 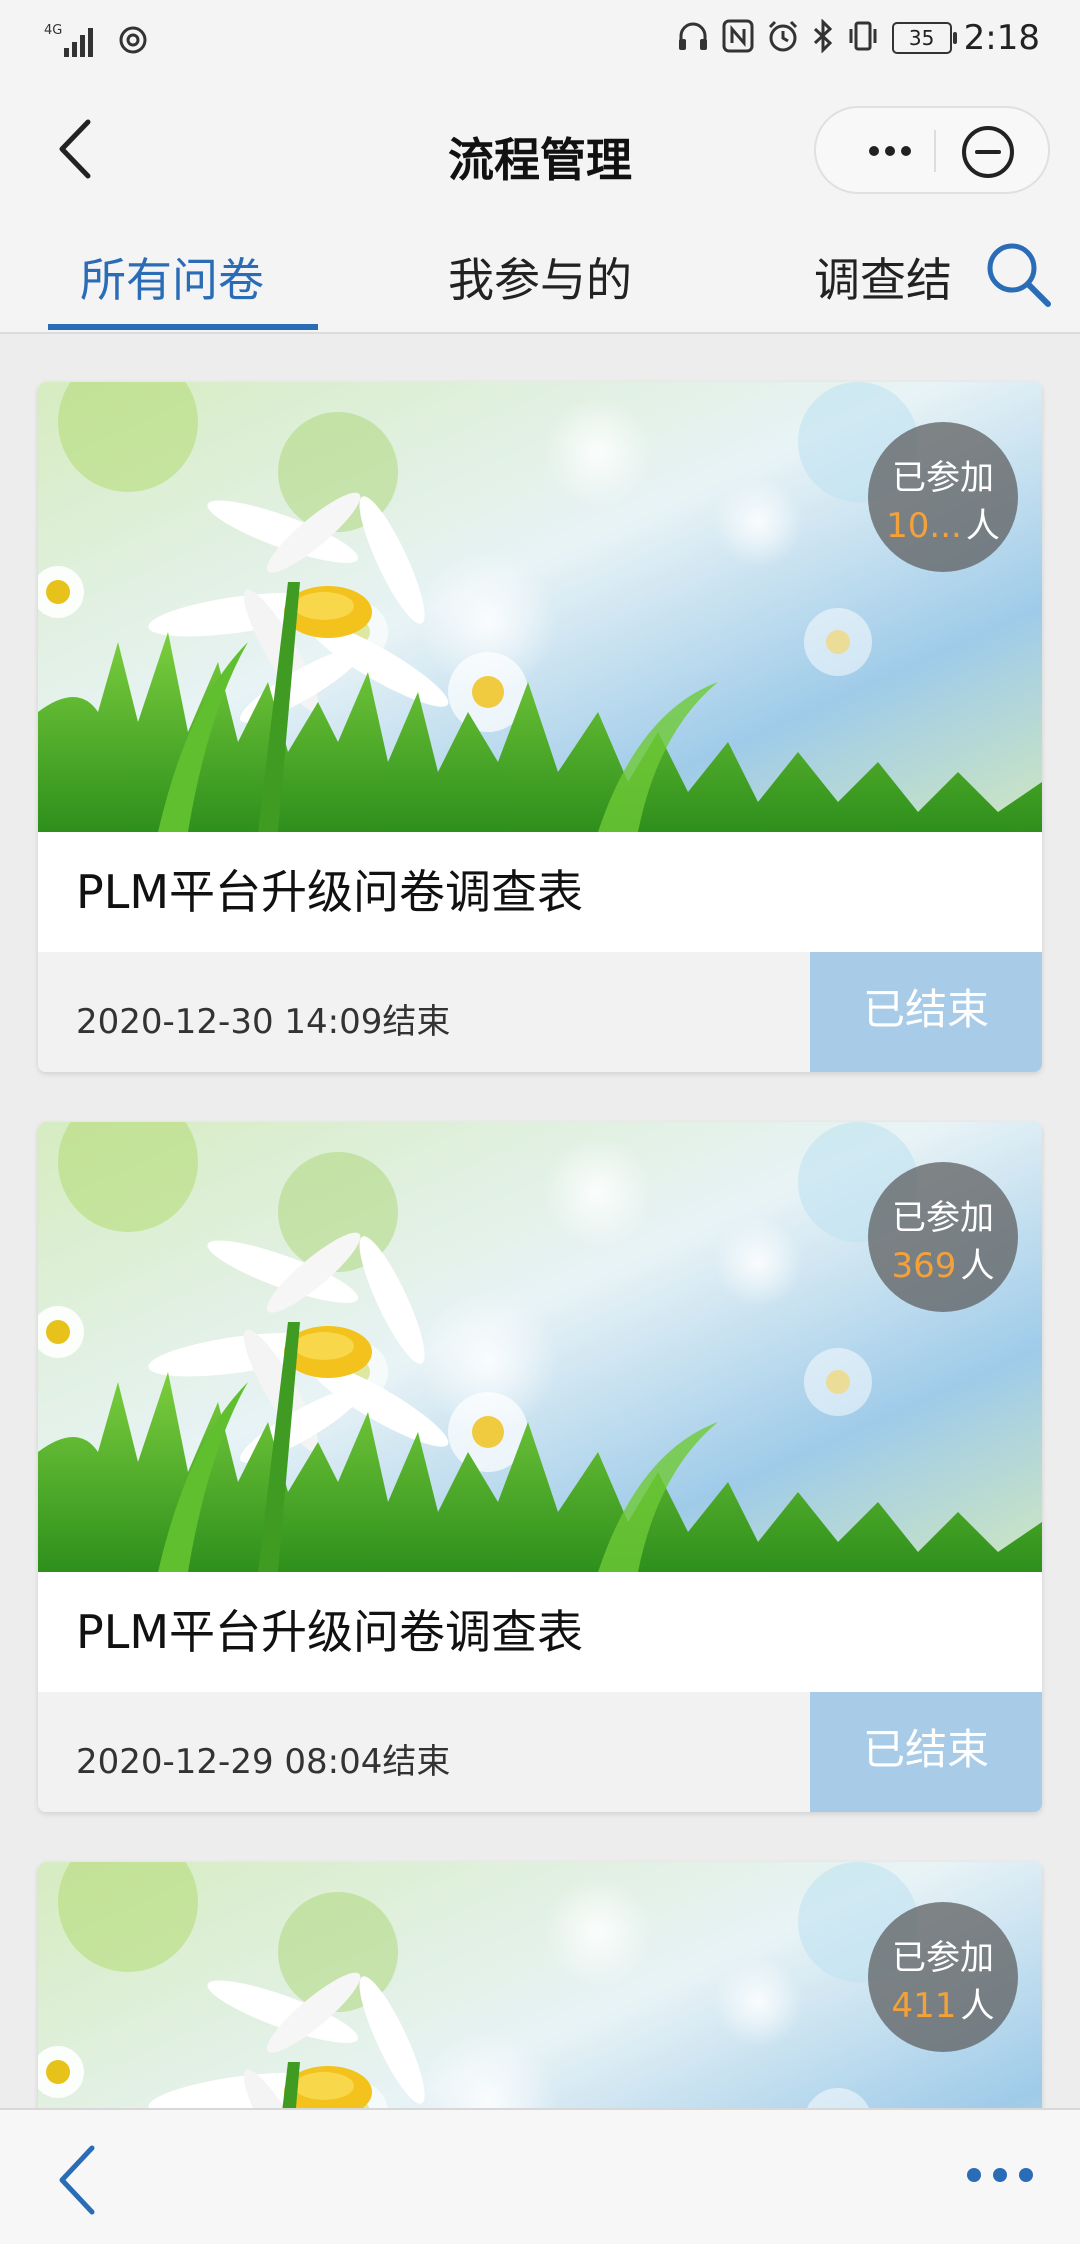 I want to click on participants-badge: 已参加 10... 人, so click(x=943, y=497).